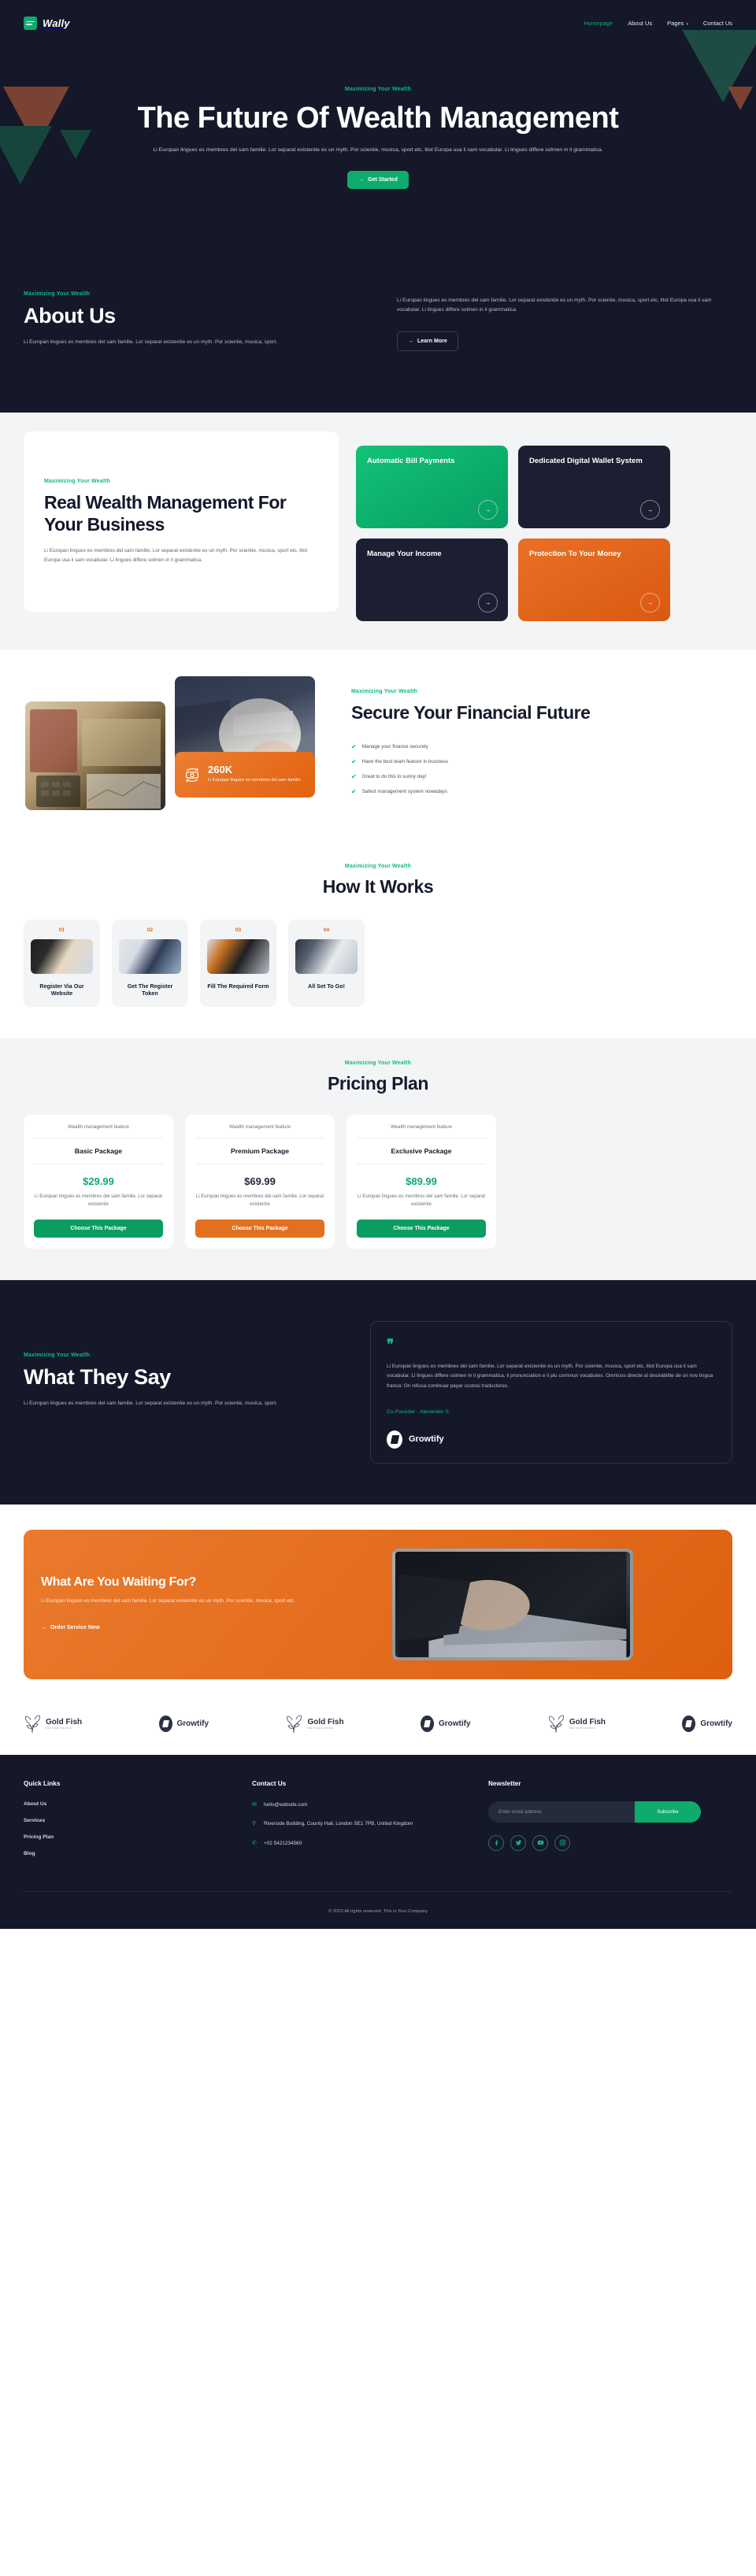  What do you see at coordinates (326, 963) in the screenshot?
I see `step-card-04: 04 All Set To Go!` at bounding box center [326, 963].